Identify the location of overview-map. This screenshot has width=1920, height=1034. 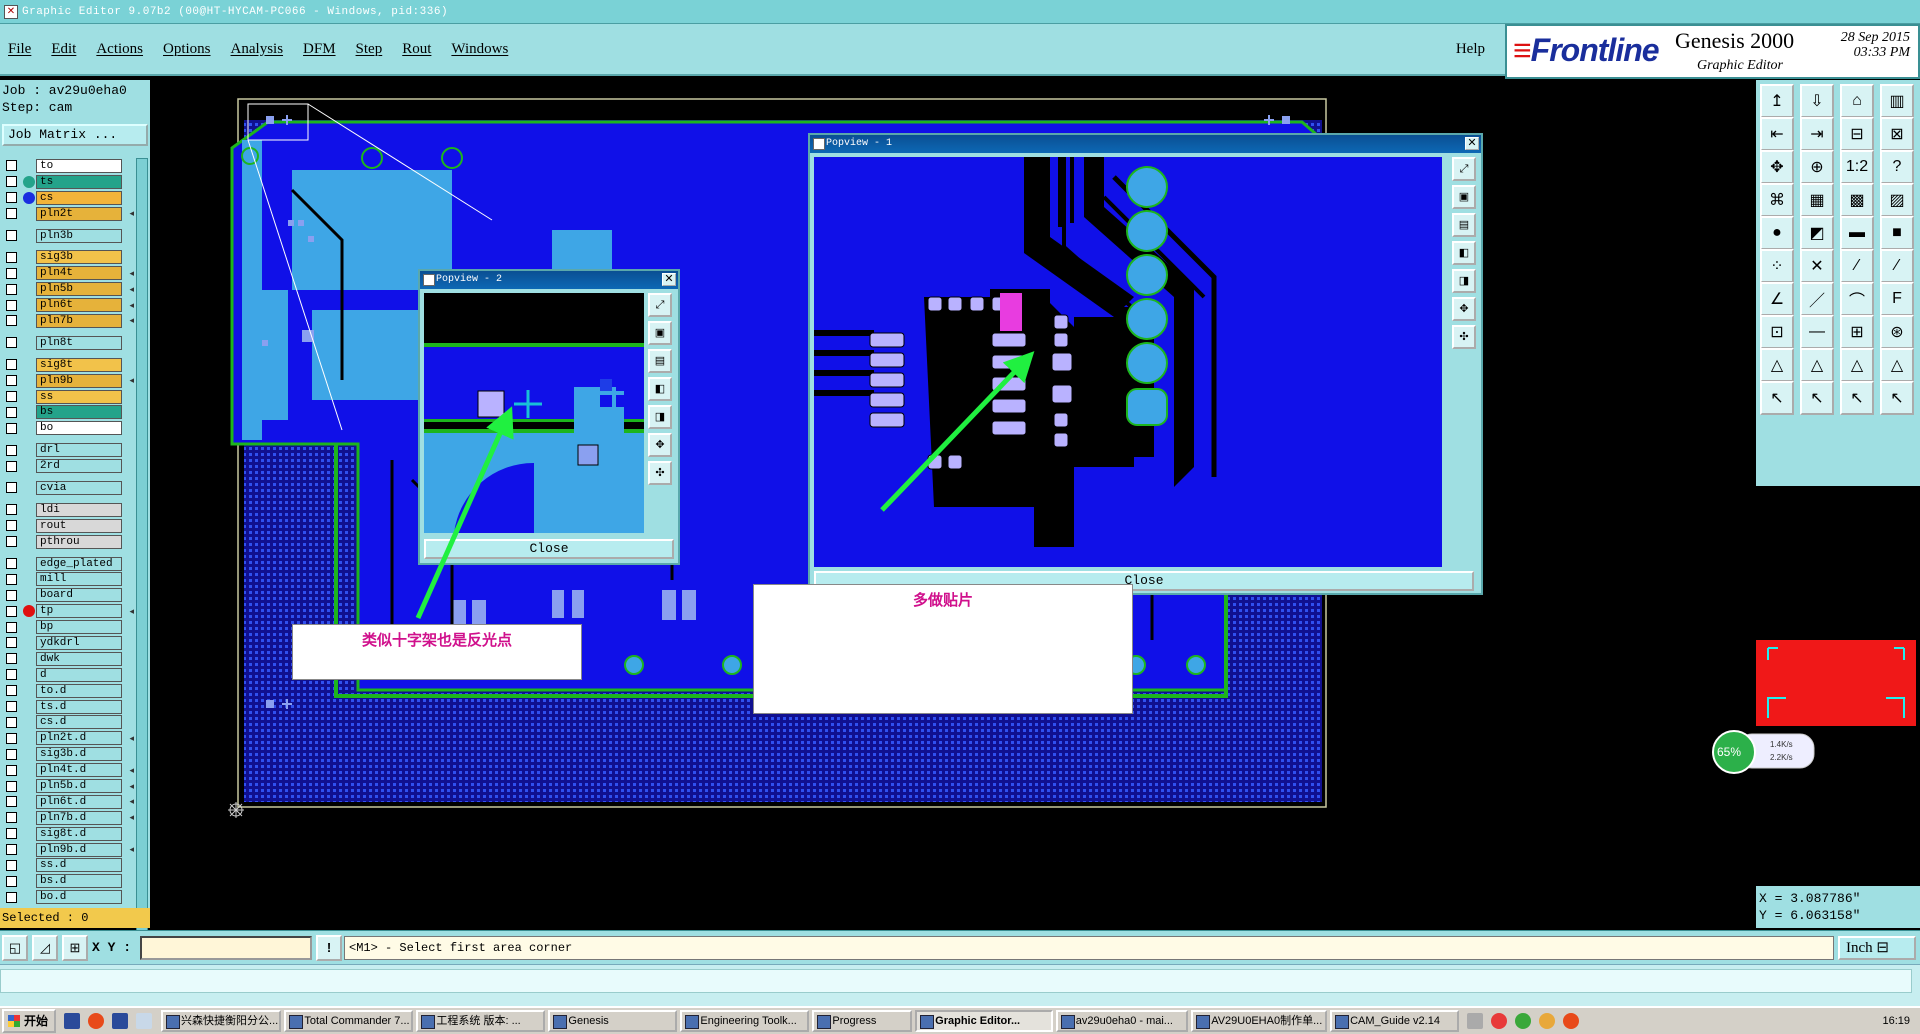
(1838, 686).